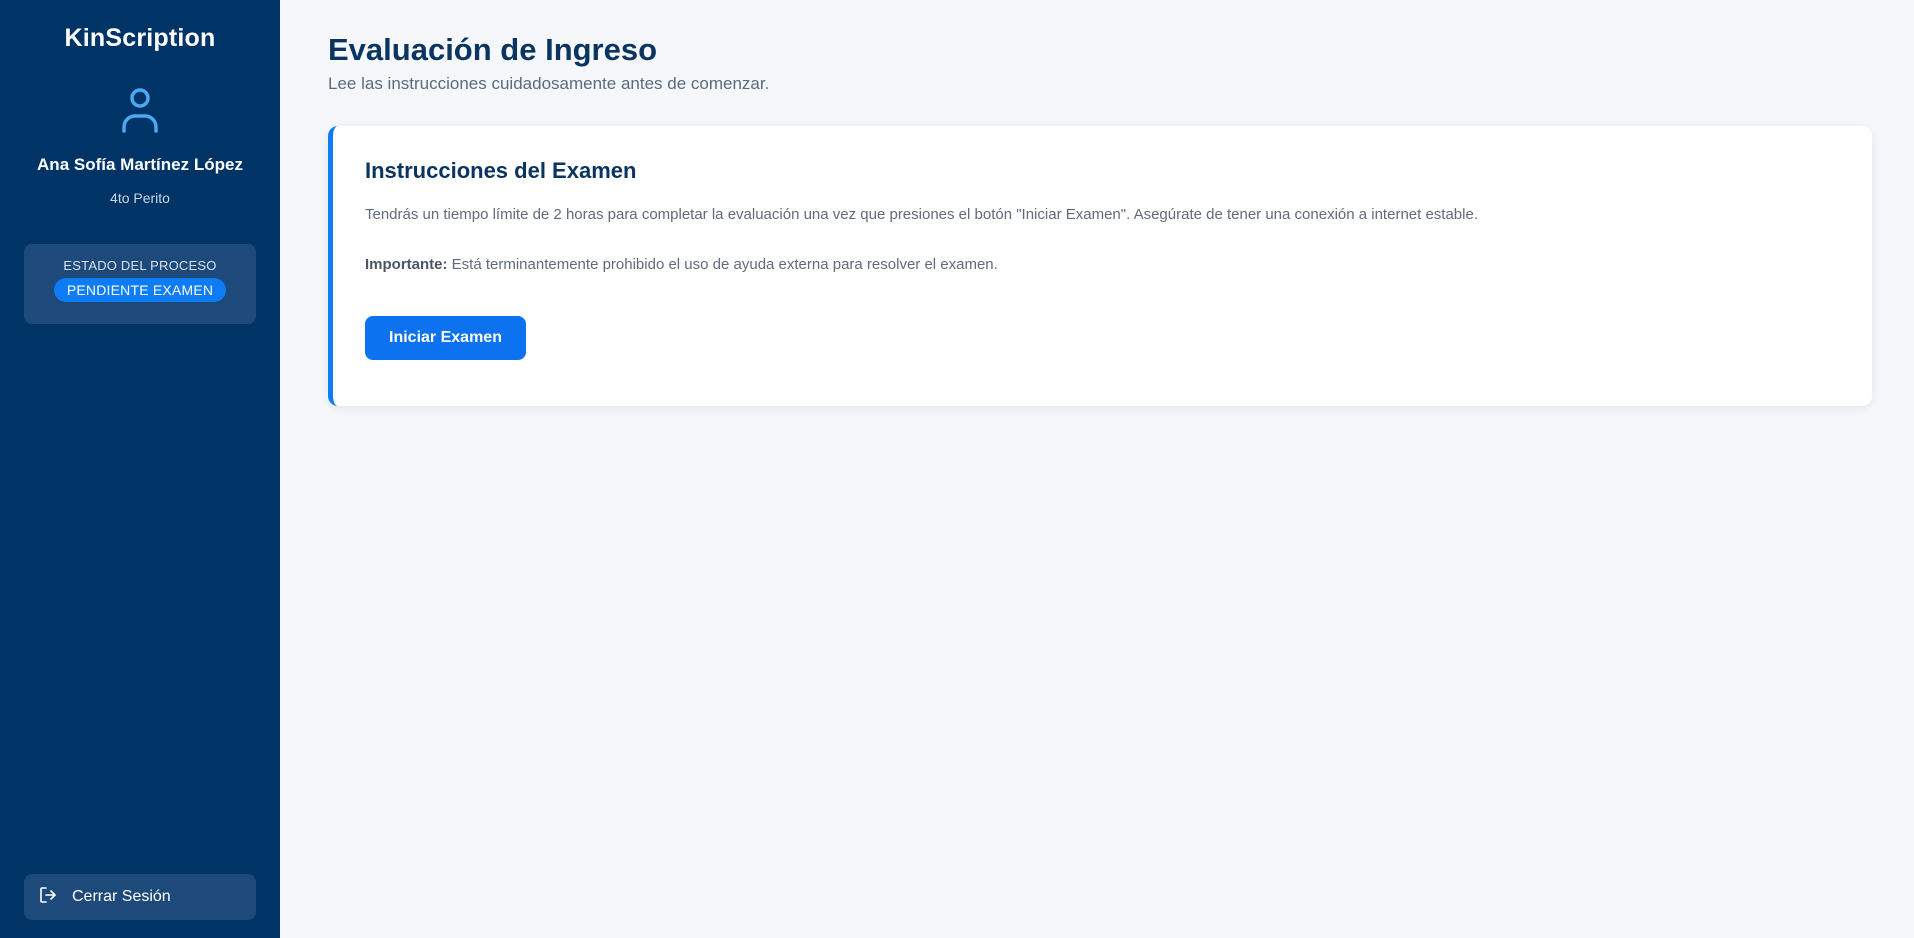 The height and width of the screenshot is (938, 1914). Describe the element at coordinates (140, 38) in the screenshot. I see `brand-logo: KinScription` at that location.